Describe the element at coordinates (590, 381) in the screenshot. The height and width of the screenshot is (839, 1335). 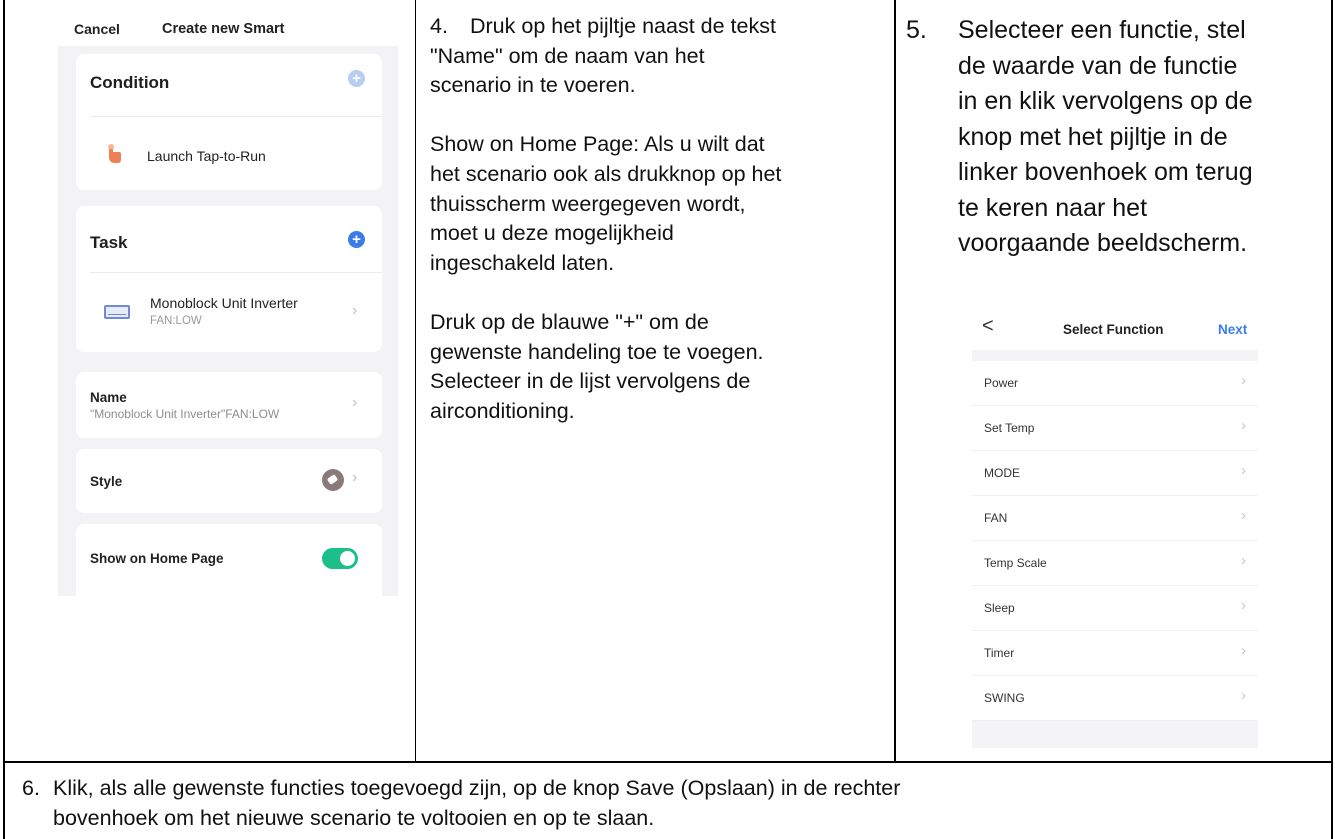
I see `para-line: Selecteer in de lijst vervolgens de` at that location.